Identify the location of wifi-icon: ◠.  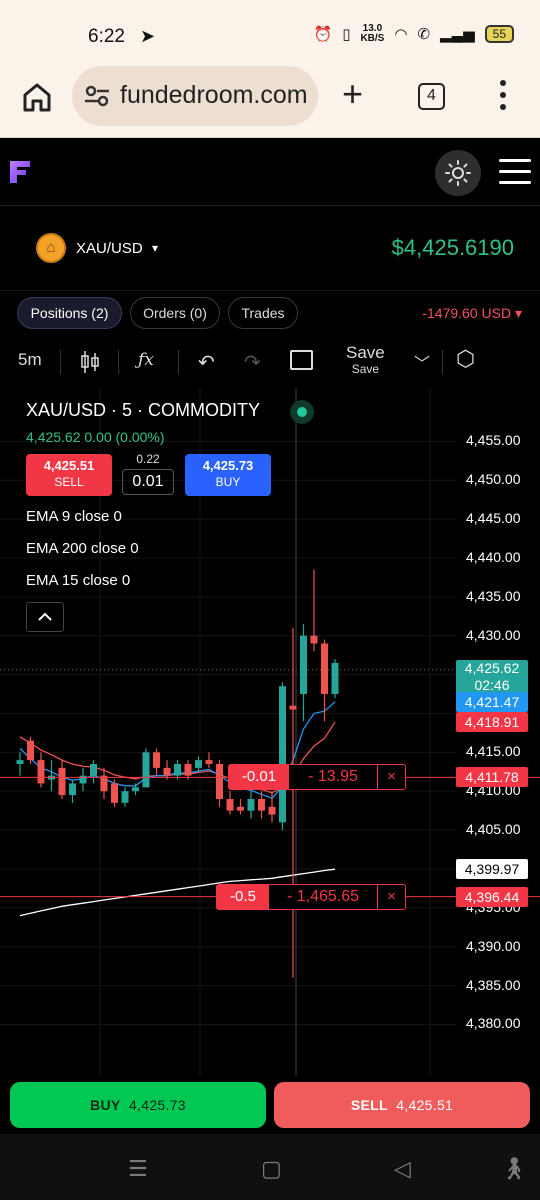
(401, 34).